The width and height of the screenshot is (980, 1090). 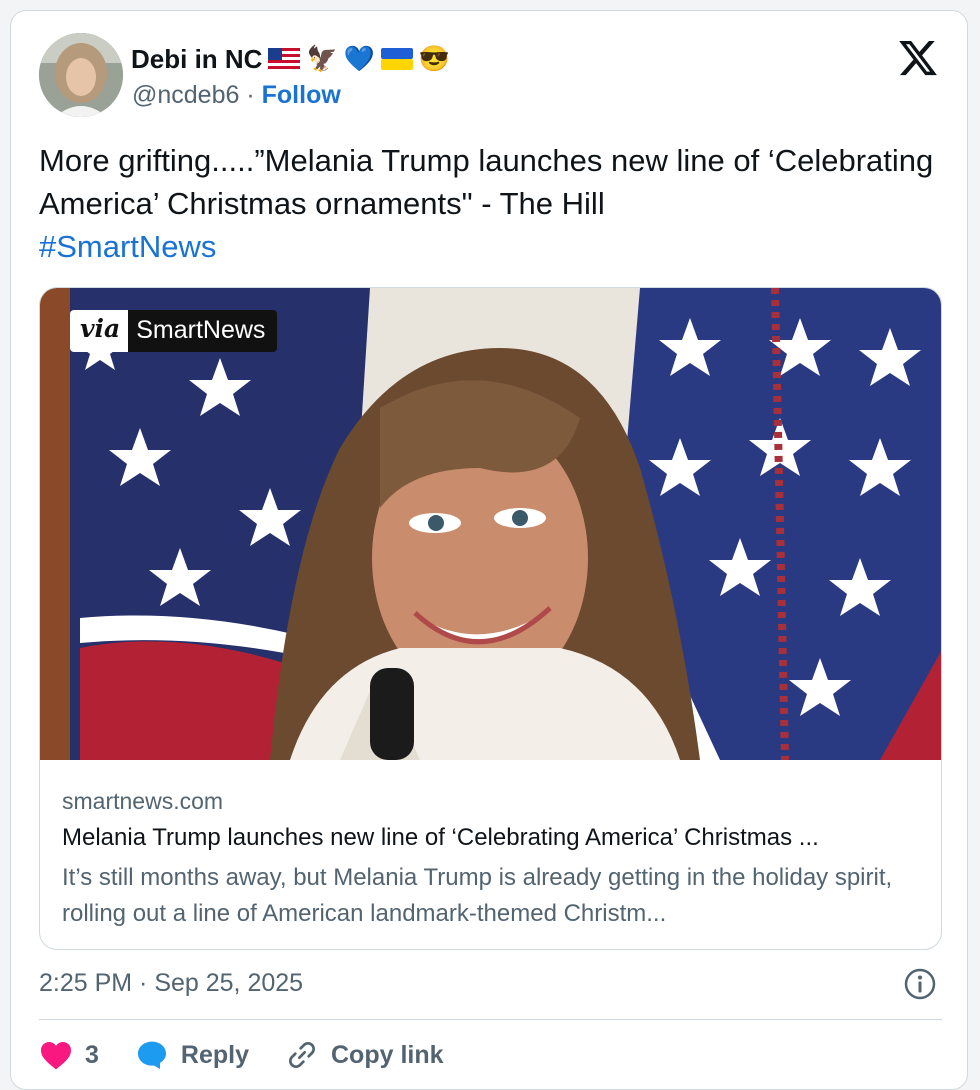 What do you see at coordinates (127, 246) in the screenshot?
I see `hashtag-link: #SmartNews` at bounding box center [127, 246].